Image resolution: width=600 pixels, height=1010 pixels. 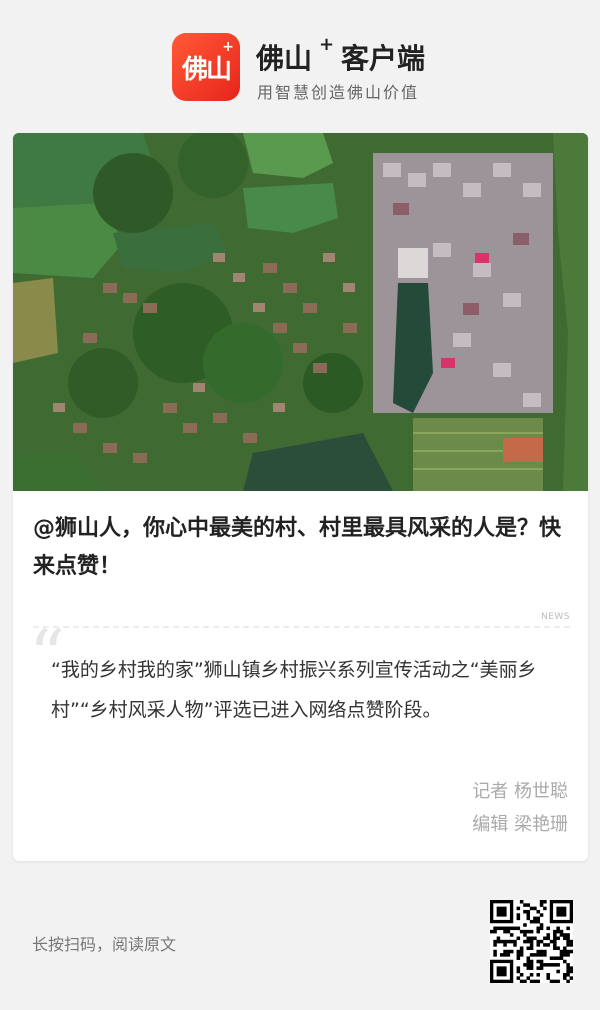 What do you see at coordinates (338, 92) in the screenshot?
I see `brand-slogan: 用智慧创造佛山价值` at bounding box center [338, 92].